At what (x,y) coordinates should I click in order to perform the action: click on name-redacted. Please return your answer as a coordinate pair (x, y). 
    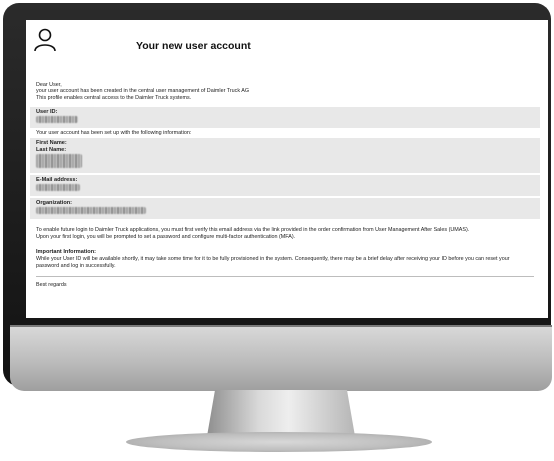
    Looking at the image, I should click on (59, 161).